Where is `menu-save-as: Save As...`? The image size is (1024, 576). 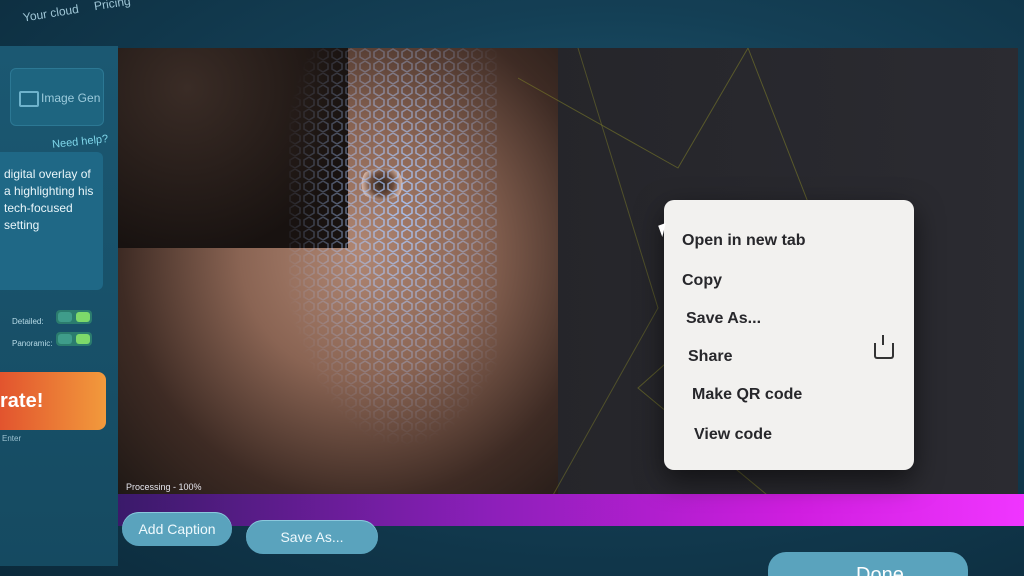 menu-save-as: Save As... is located at coordinates (723, 319).